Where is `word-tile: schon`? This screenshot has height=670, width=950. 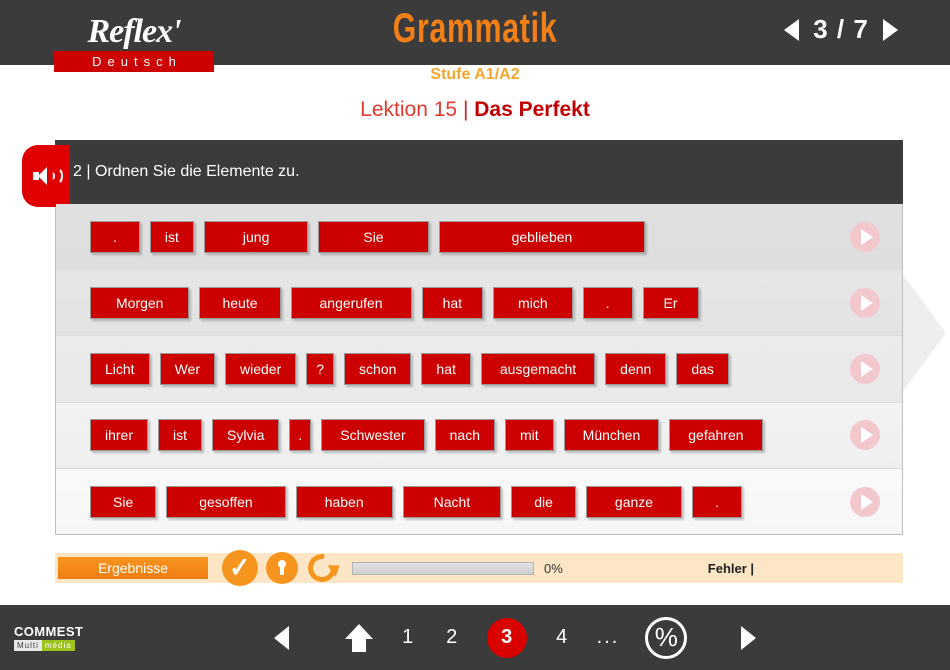
word-tile: schon is located at coordinates (378, 368).